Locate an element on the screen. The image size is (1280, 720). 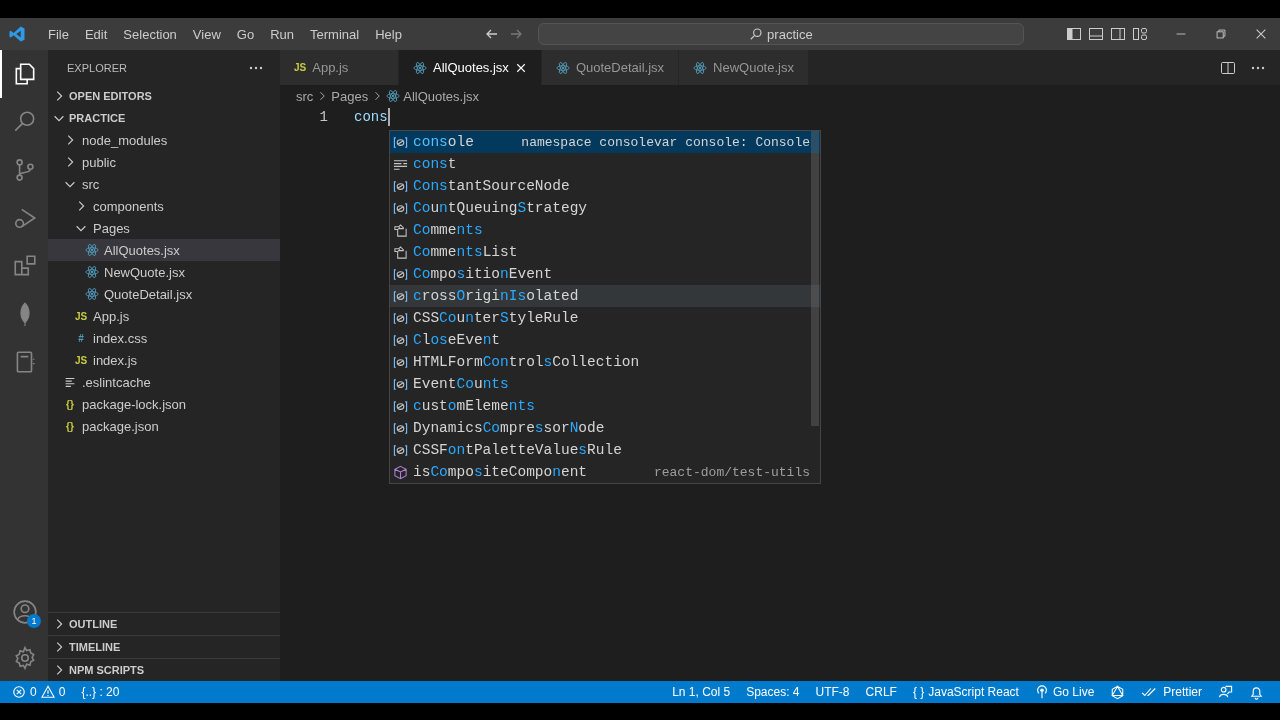
suggestion-item: CloseEvent is located at coordinates (605, 340).